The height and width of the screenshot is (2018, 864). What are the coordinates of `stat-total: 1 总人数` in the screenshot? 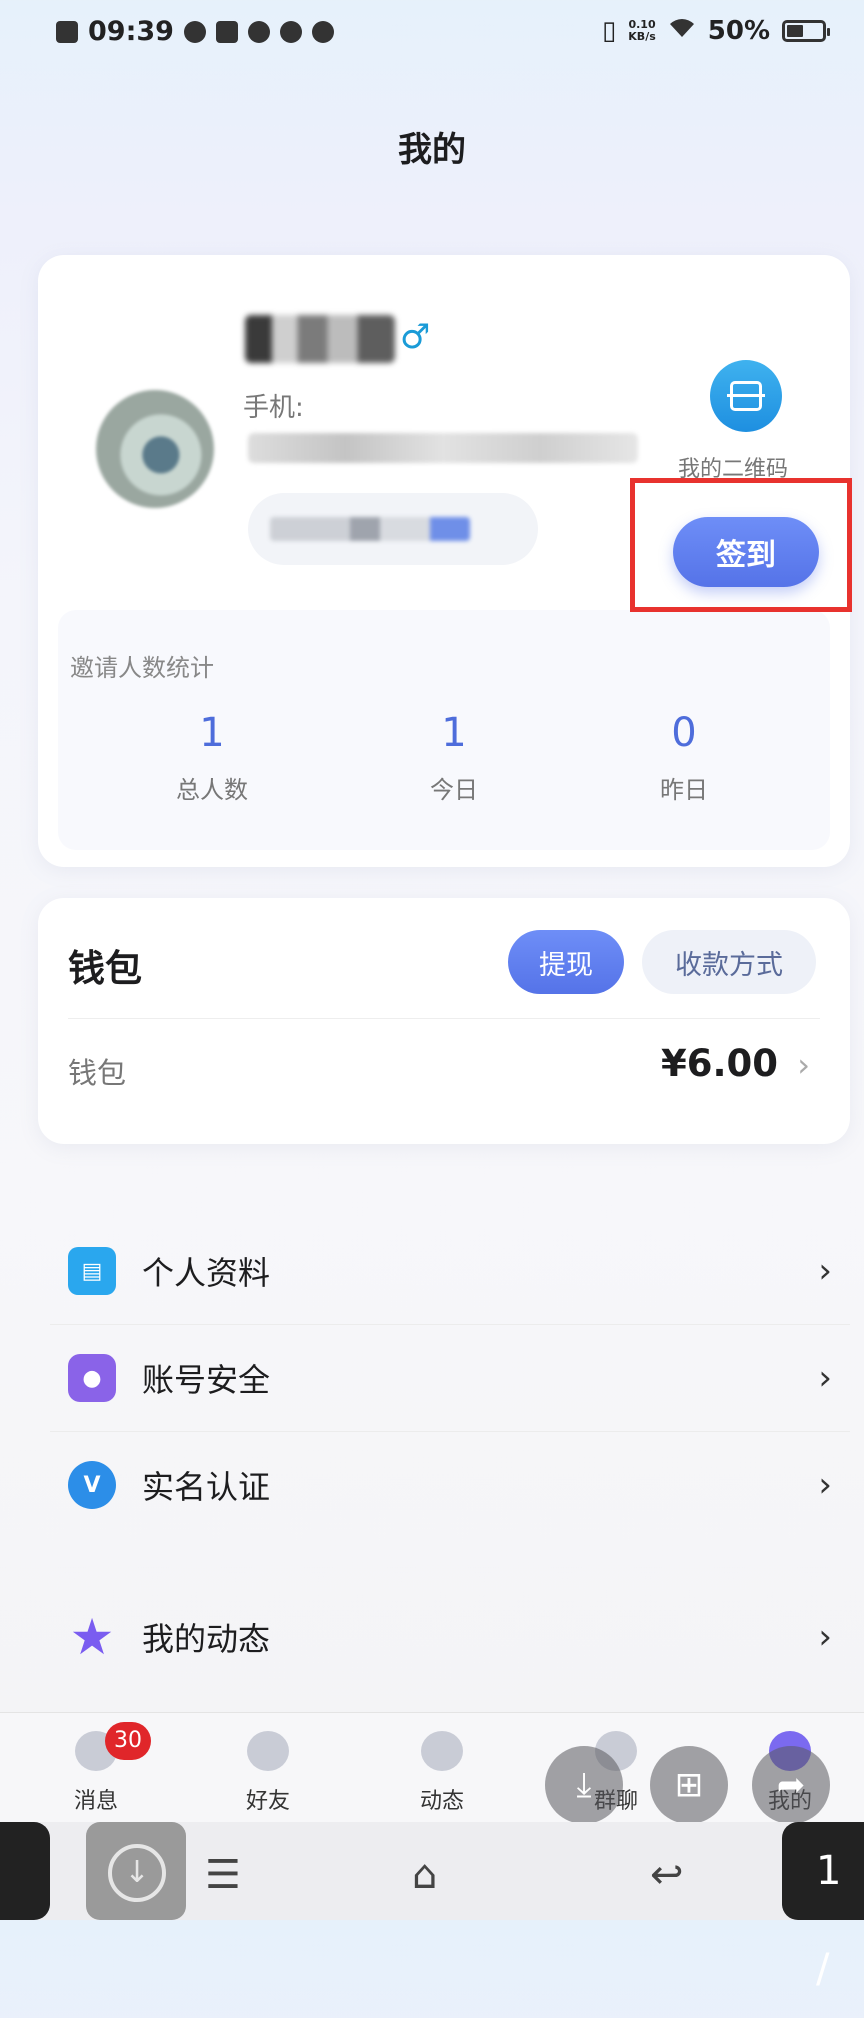 It's located at (212, 757).